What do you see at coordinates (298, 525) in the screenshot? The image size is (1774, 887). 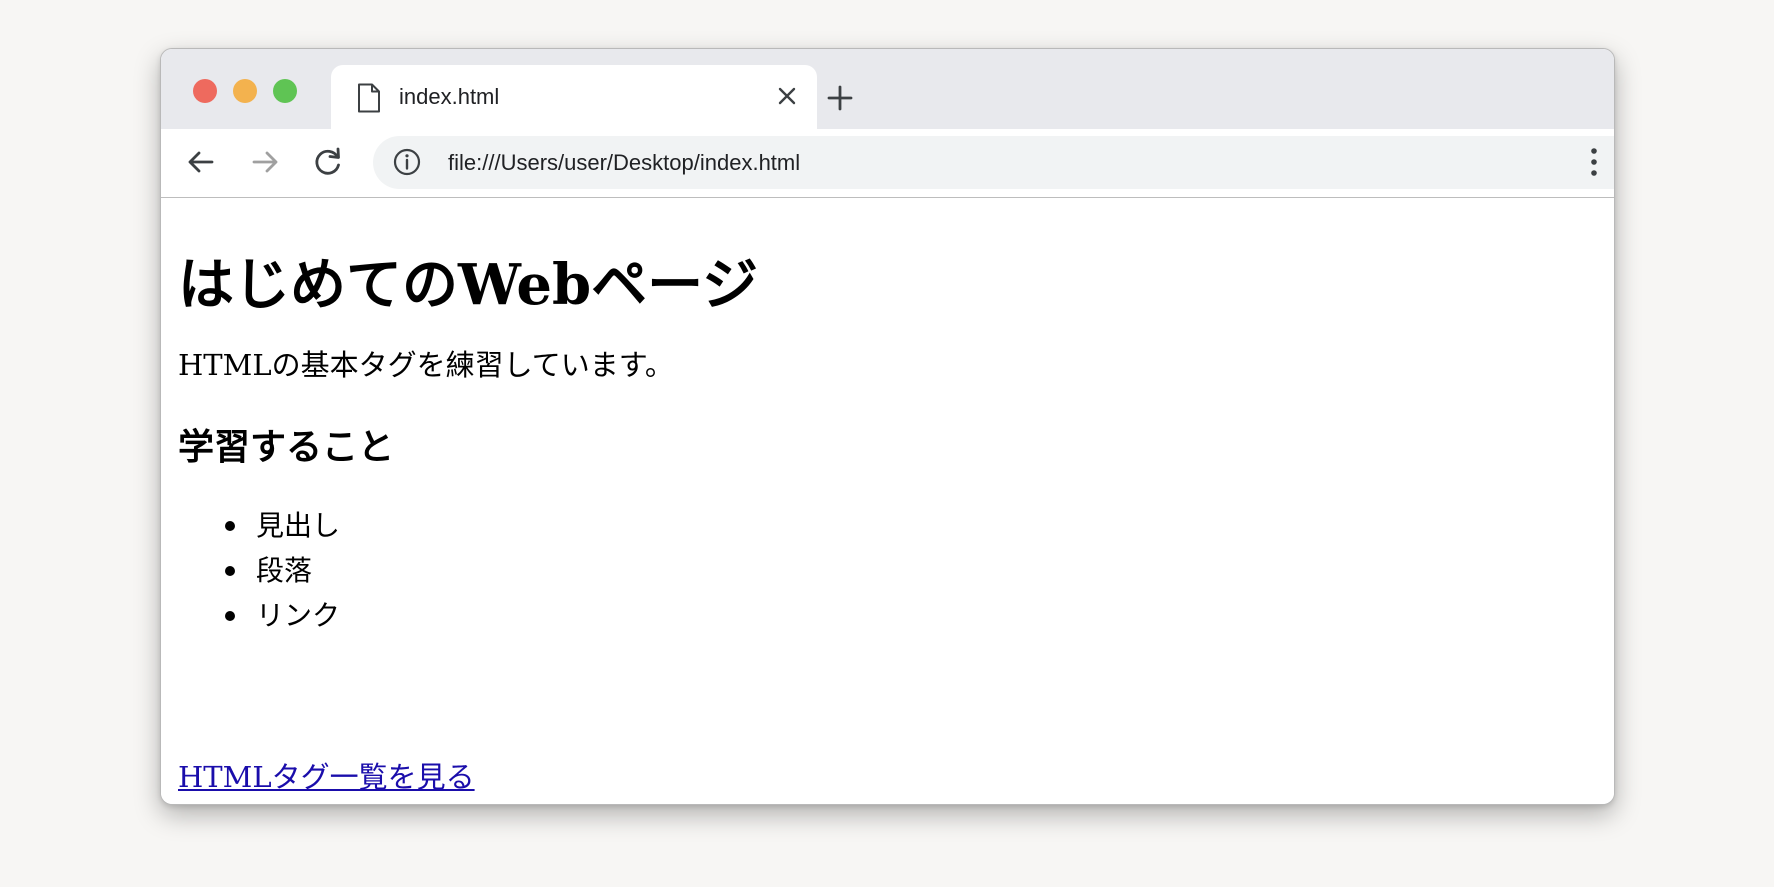 I see `list-item-text: 見出し` at bounding box center [298, 525].